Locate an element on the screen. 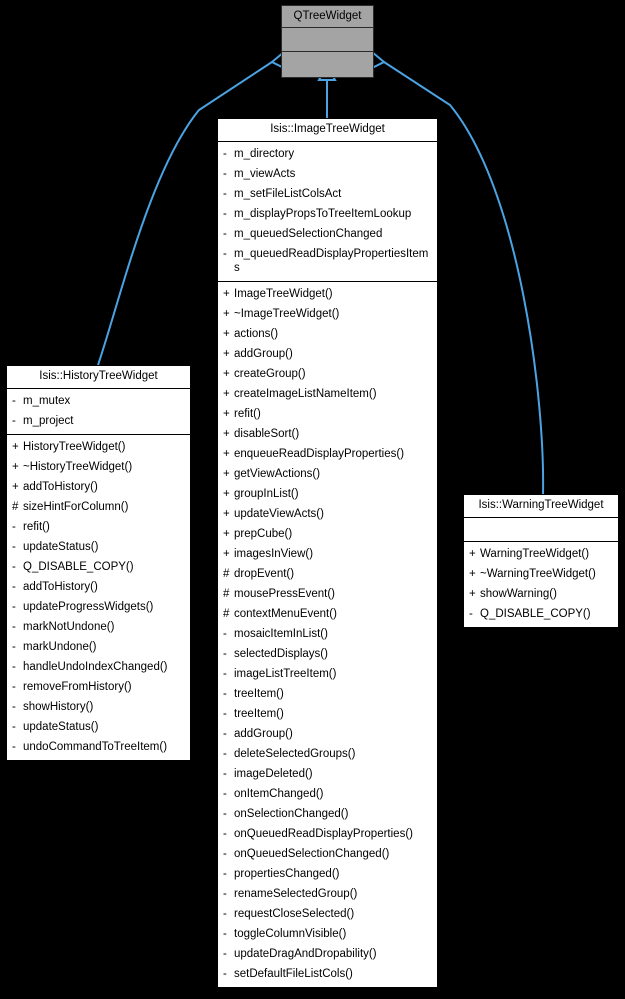 This screenshot has height=999, width=625. member-name: mosaicItemInList() is located at coordinates (281, 634).